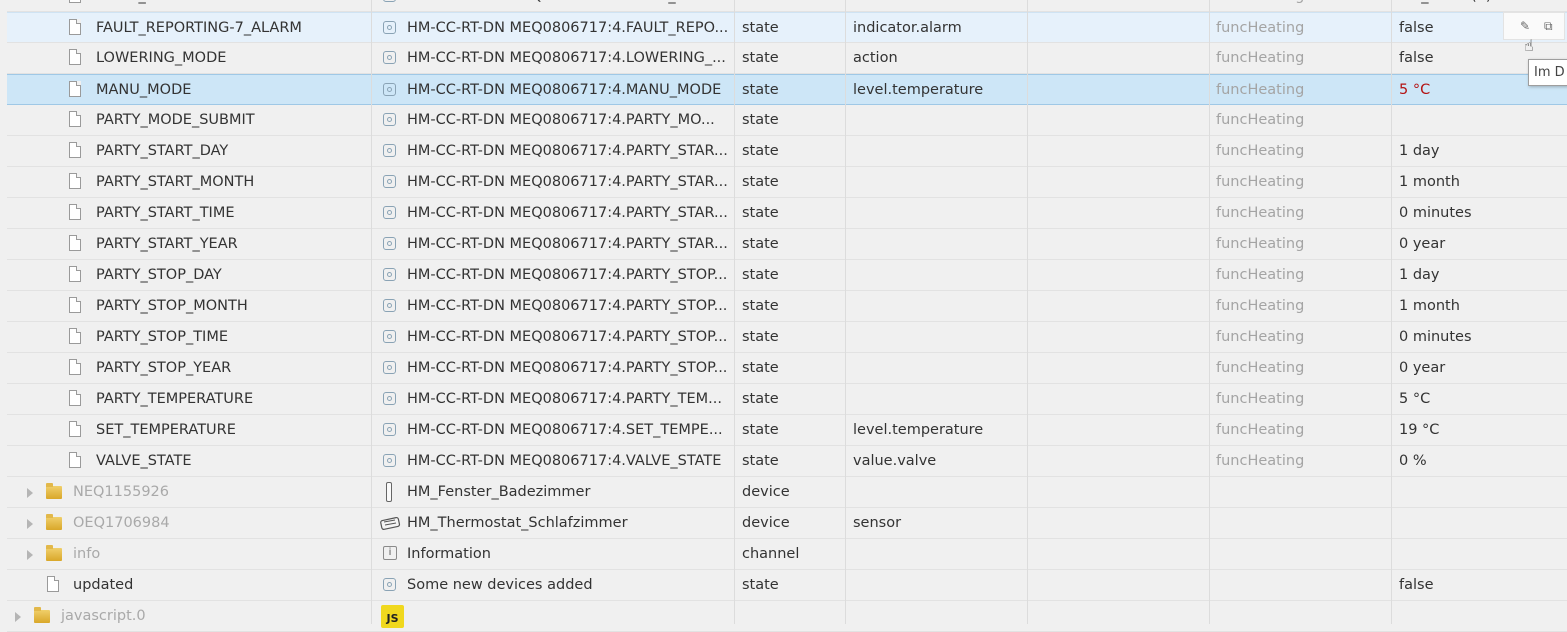 This screenshot has width=1567, height=632. What do you see at coordinates (1525, 26) in the screenshot?
I see `pencil-icon: ✎` at bounding box center [1525, 26].